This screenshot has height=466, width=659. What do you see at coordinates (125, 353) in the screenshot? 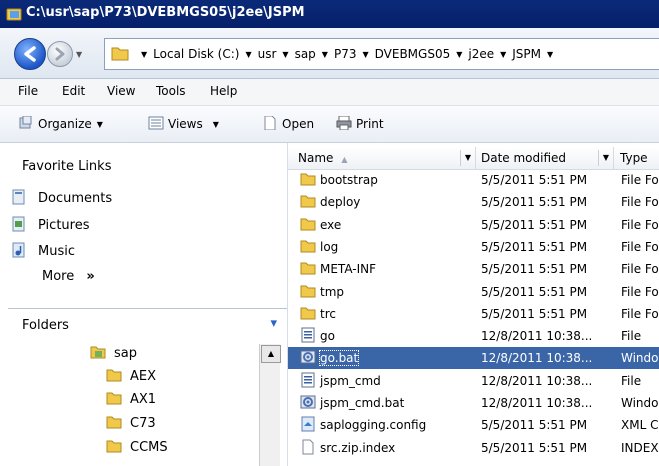
I see `tree-item-label: sap` at bounding box center [125, 353].